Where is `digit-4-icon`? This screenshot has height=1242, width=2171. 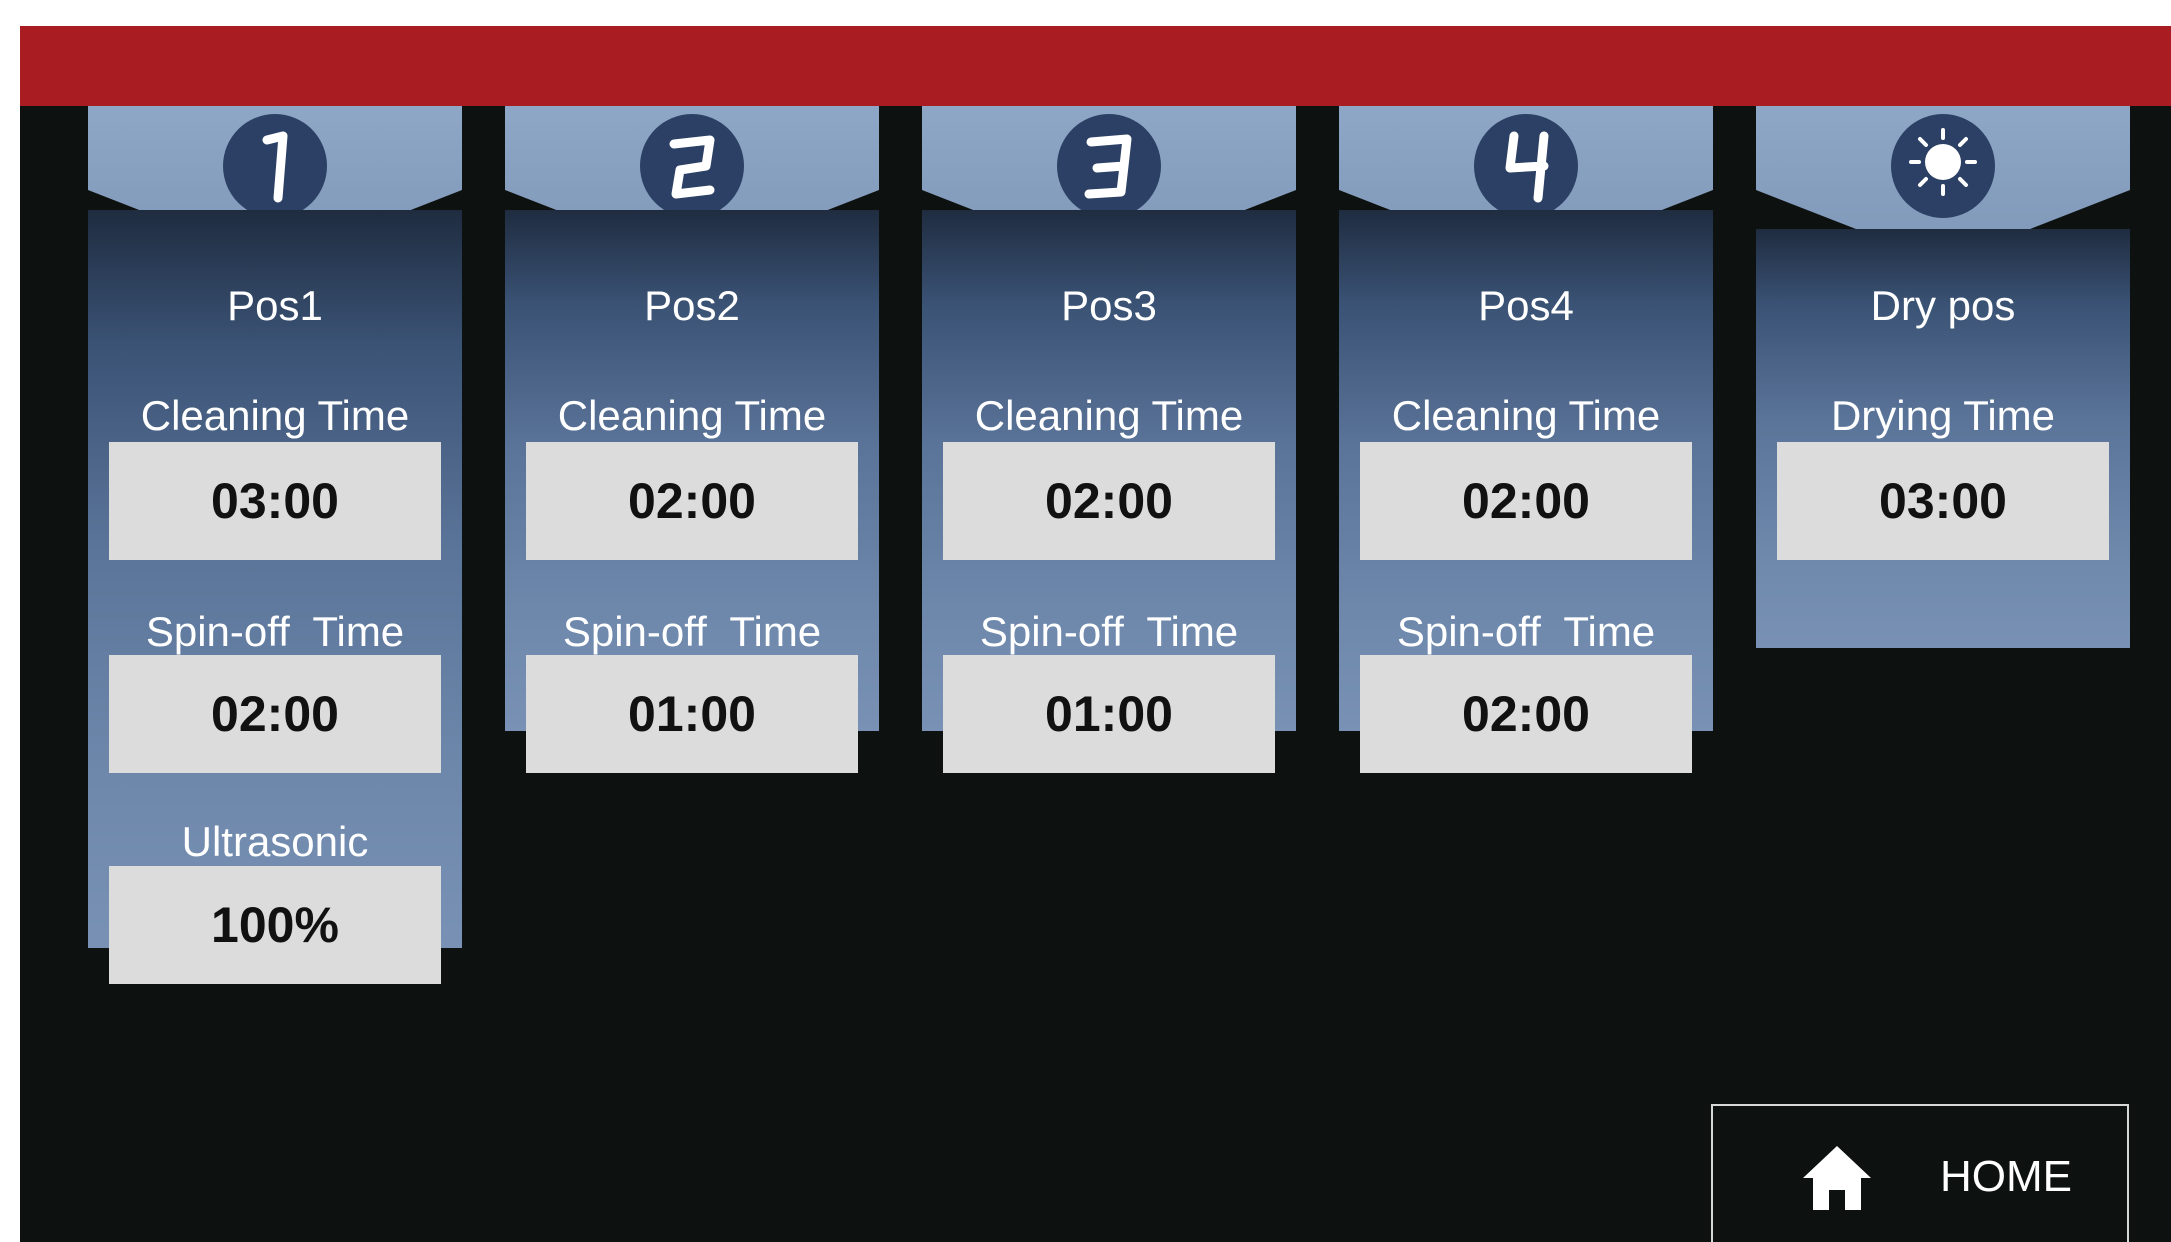 digit-4-icon is located at coordinates (1526, 166).